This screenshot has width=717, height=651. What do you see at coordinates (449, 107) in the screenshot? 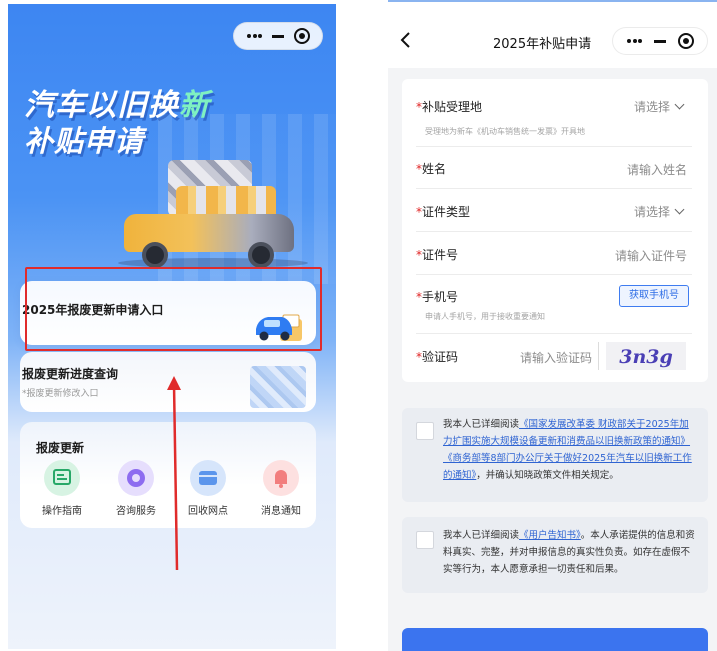
I see `region-label: *补贴受理地` at bounding box center [449, 107].